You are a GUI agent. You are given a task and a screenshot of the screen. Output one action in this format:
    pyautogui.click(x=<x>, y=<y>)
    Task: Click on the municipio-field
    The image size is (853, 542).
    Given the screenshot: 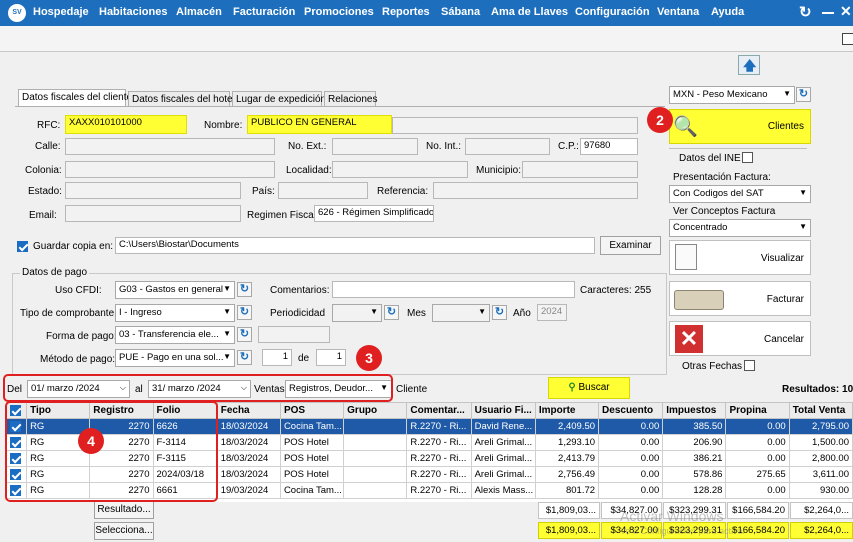 What is the action you would take?
    pyautogui.click(x=580, y=169)
    